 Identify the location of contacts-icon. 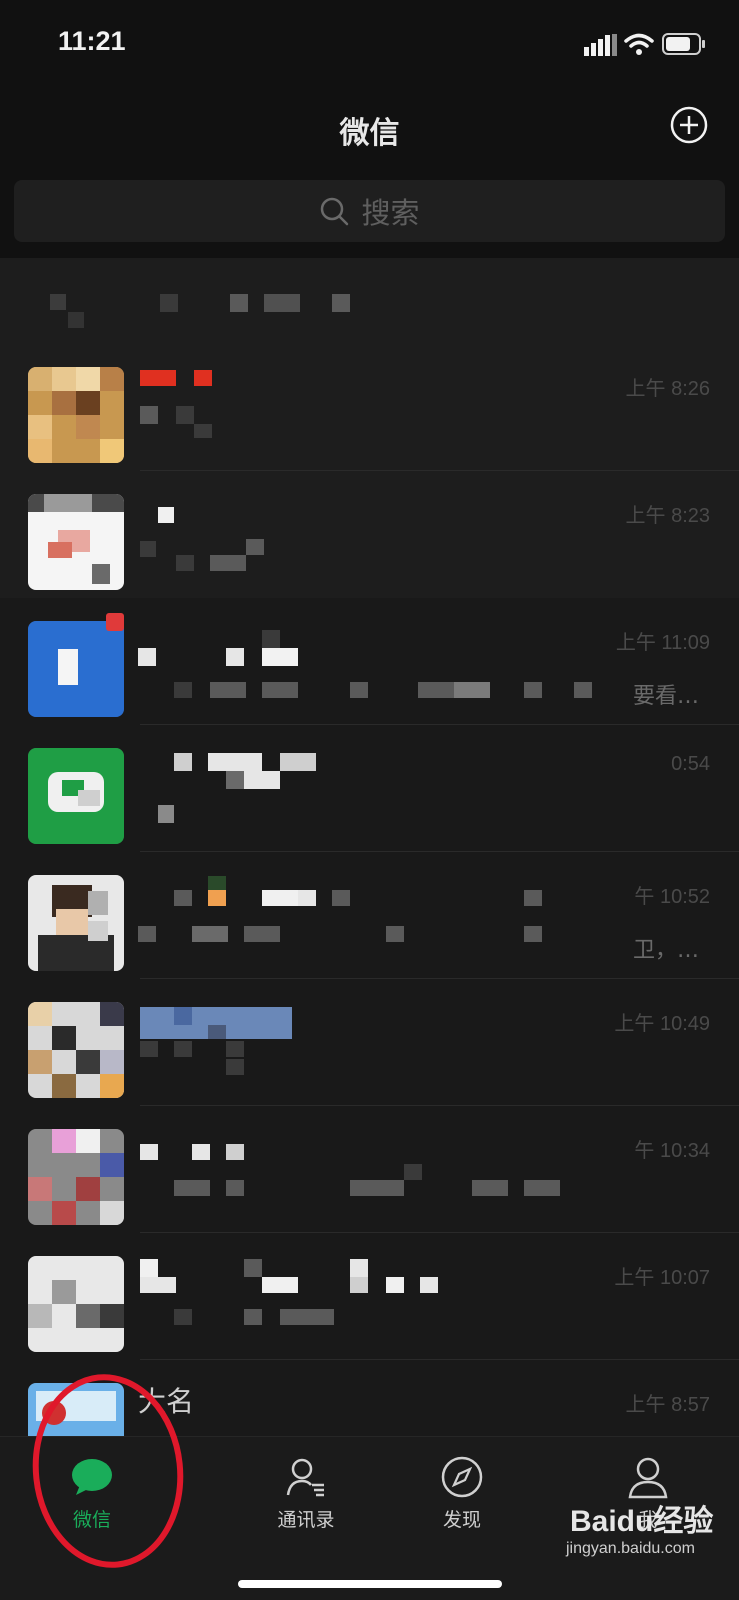
(305, 1477).